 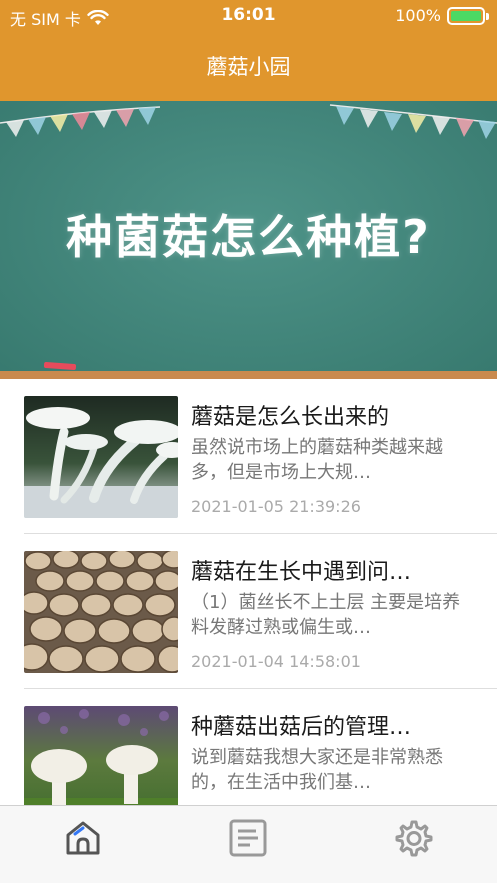 I want to click on tab-bar, so click(x=248, y=844).